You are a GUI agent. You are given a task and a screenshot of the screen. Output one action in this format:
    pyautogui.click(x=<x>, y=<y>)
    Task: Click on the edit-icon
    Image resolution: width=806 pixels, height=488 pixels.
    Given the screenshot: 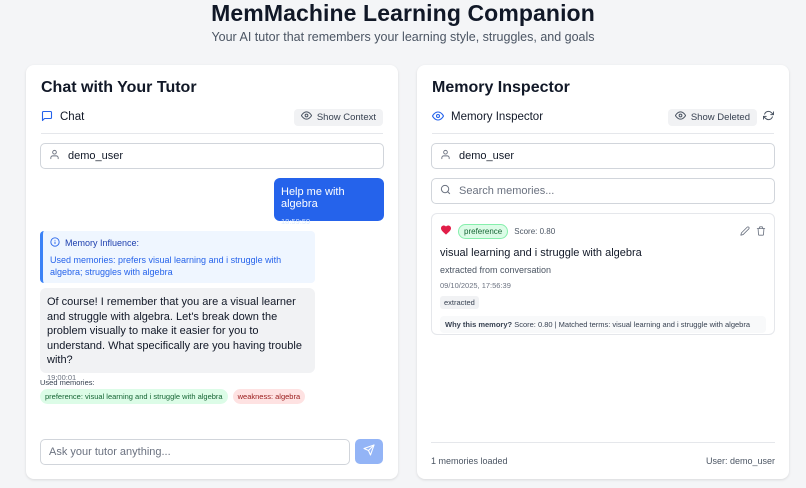 What is the action you would take?
    pyautogui.click(x=745, y=232)
    